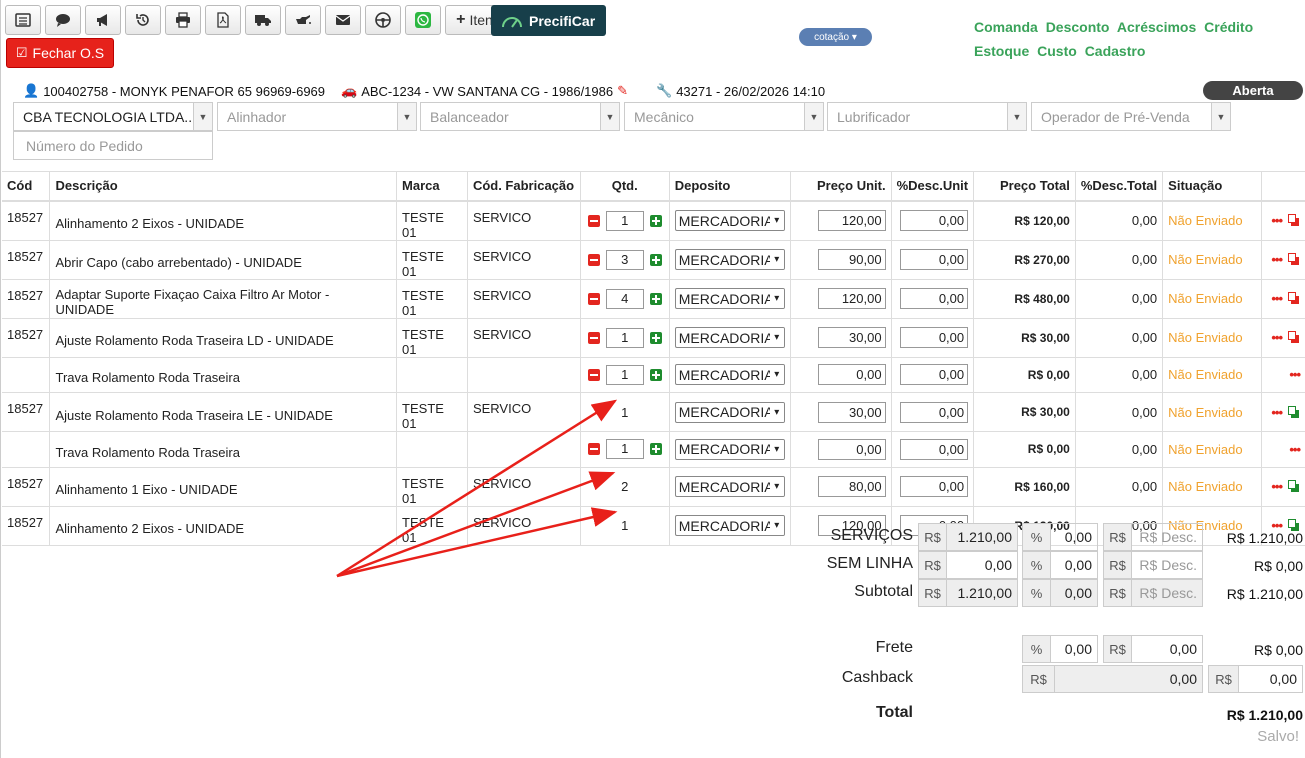 The image size is (1305, 758). I want to click on link-custo: Custo, so click(1057, 51).